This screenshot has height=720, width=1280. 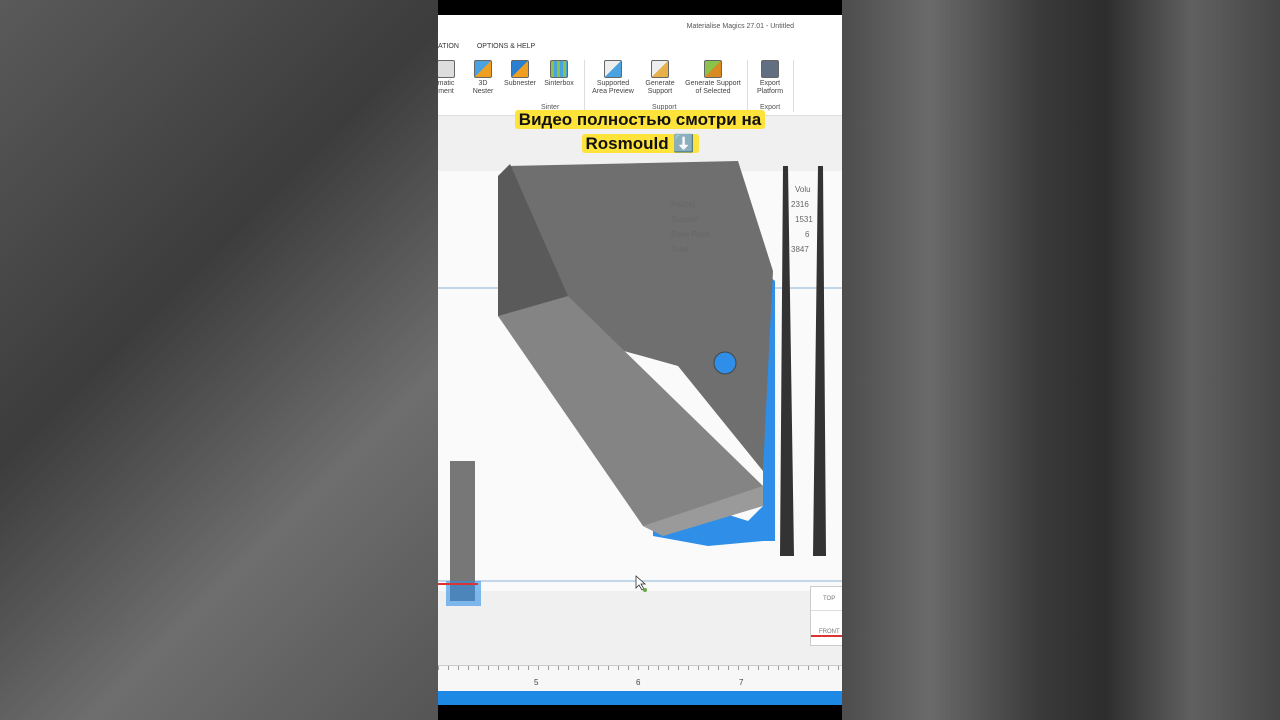 I want to click on caption-line-2: Rosmould ⬇️, so click(x=640, y=143).